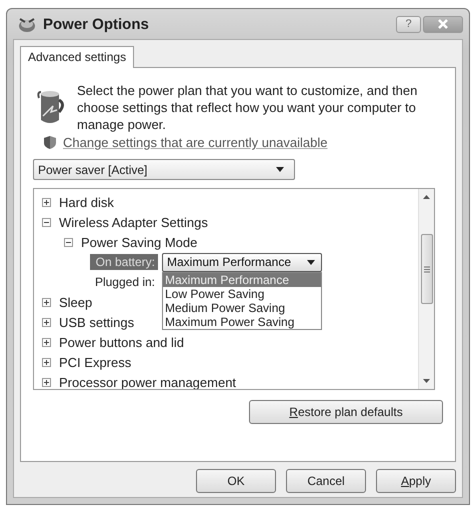 This screenshot has height=511, width=476. What do you see at coordinates (50, 142) in the screenshot?
I see `shield-icon` at bounding box center [50, 142].